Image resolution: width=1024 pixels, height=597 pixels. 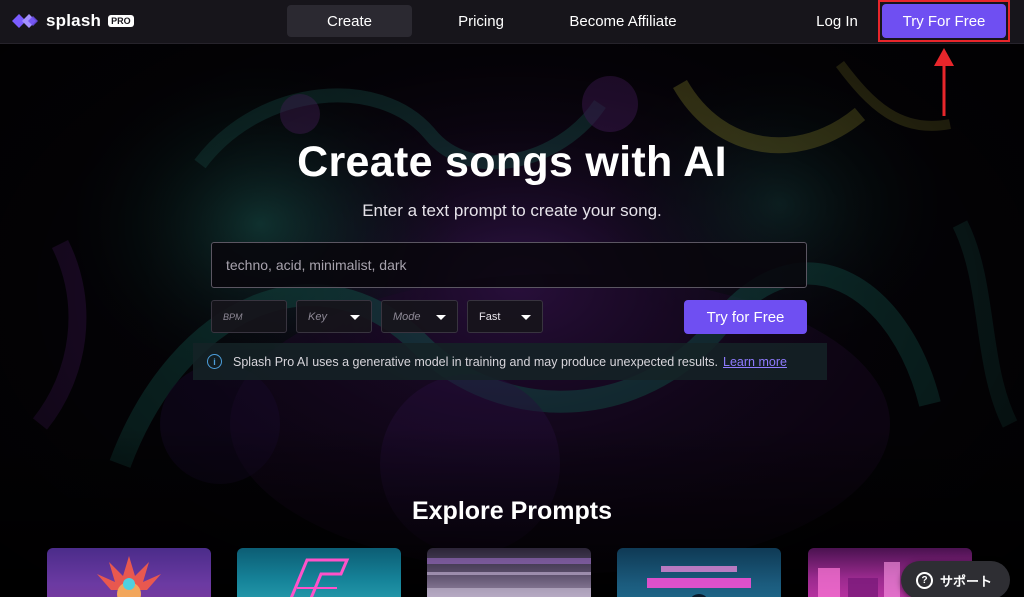 I want to click on try-for-free-highlight: Try For Free, so click(x=944, y=21).